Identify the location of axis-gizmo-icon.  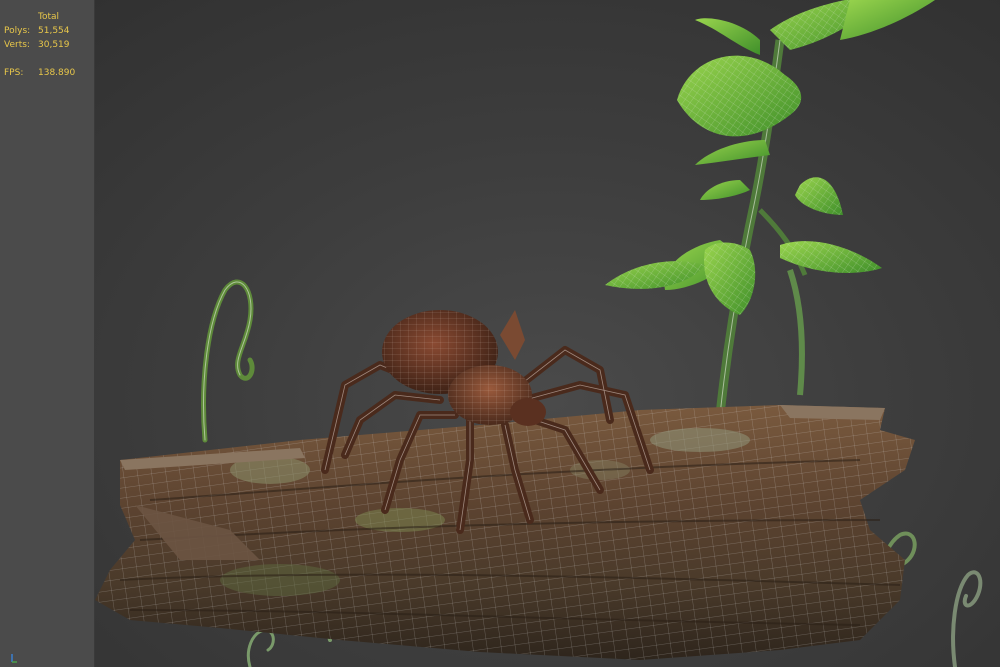
(14, 658).